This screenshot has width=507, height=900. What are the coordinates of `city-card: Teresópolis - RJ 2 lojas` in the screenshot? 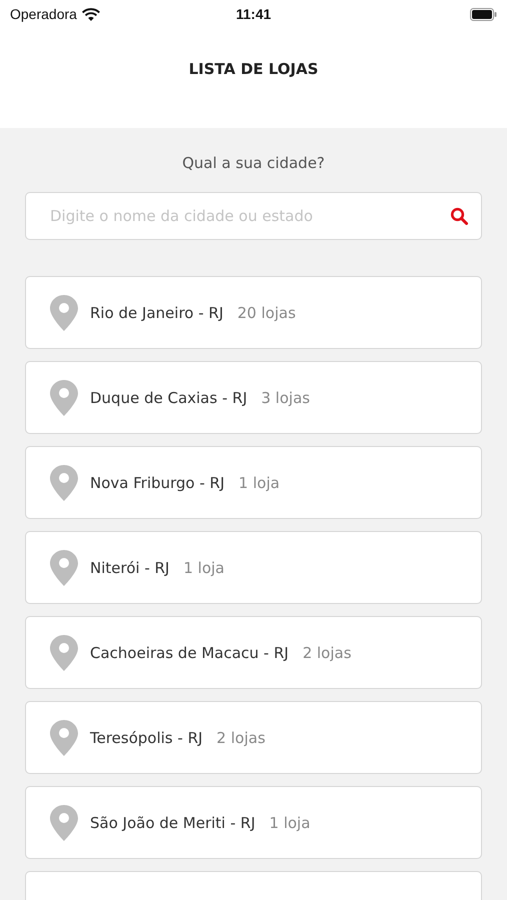 It's located at (253, 737).